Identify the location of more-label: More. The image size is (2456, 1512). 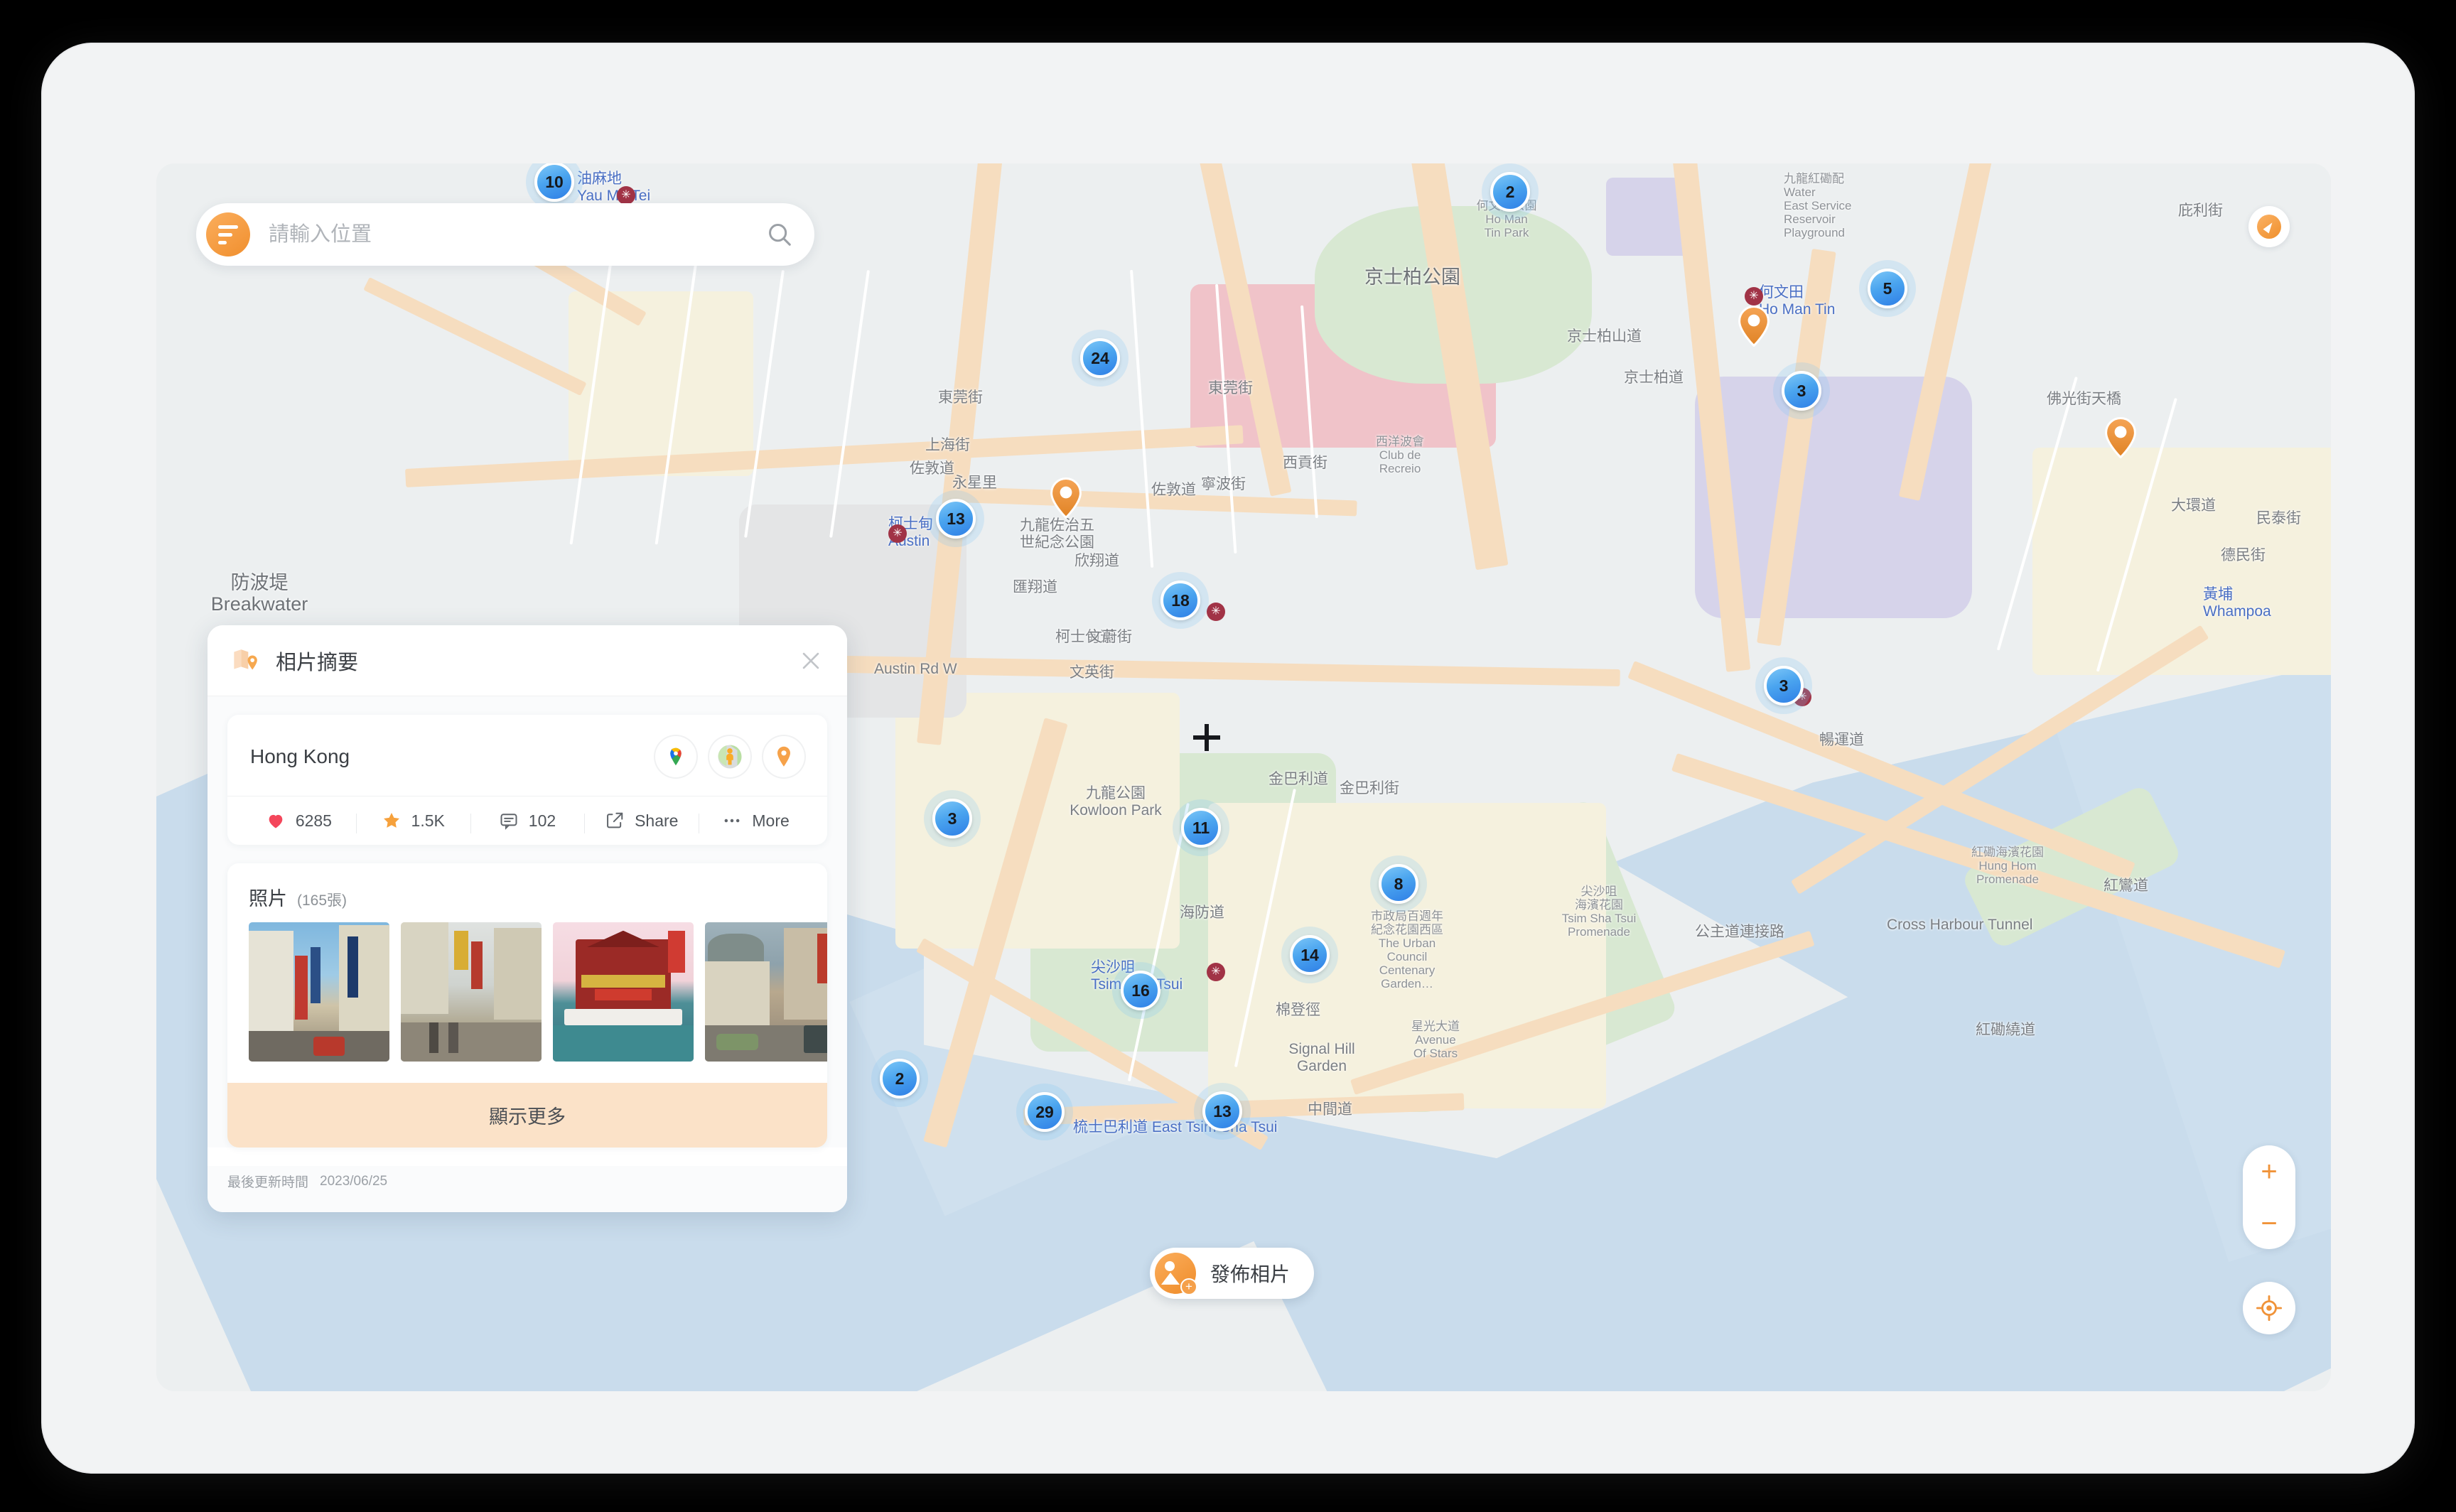
(771, 820).